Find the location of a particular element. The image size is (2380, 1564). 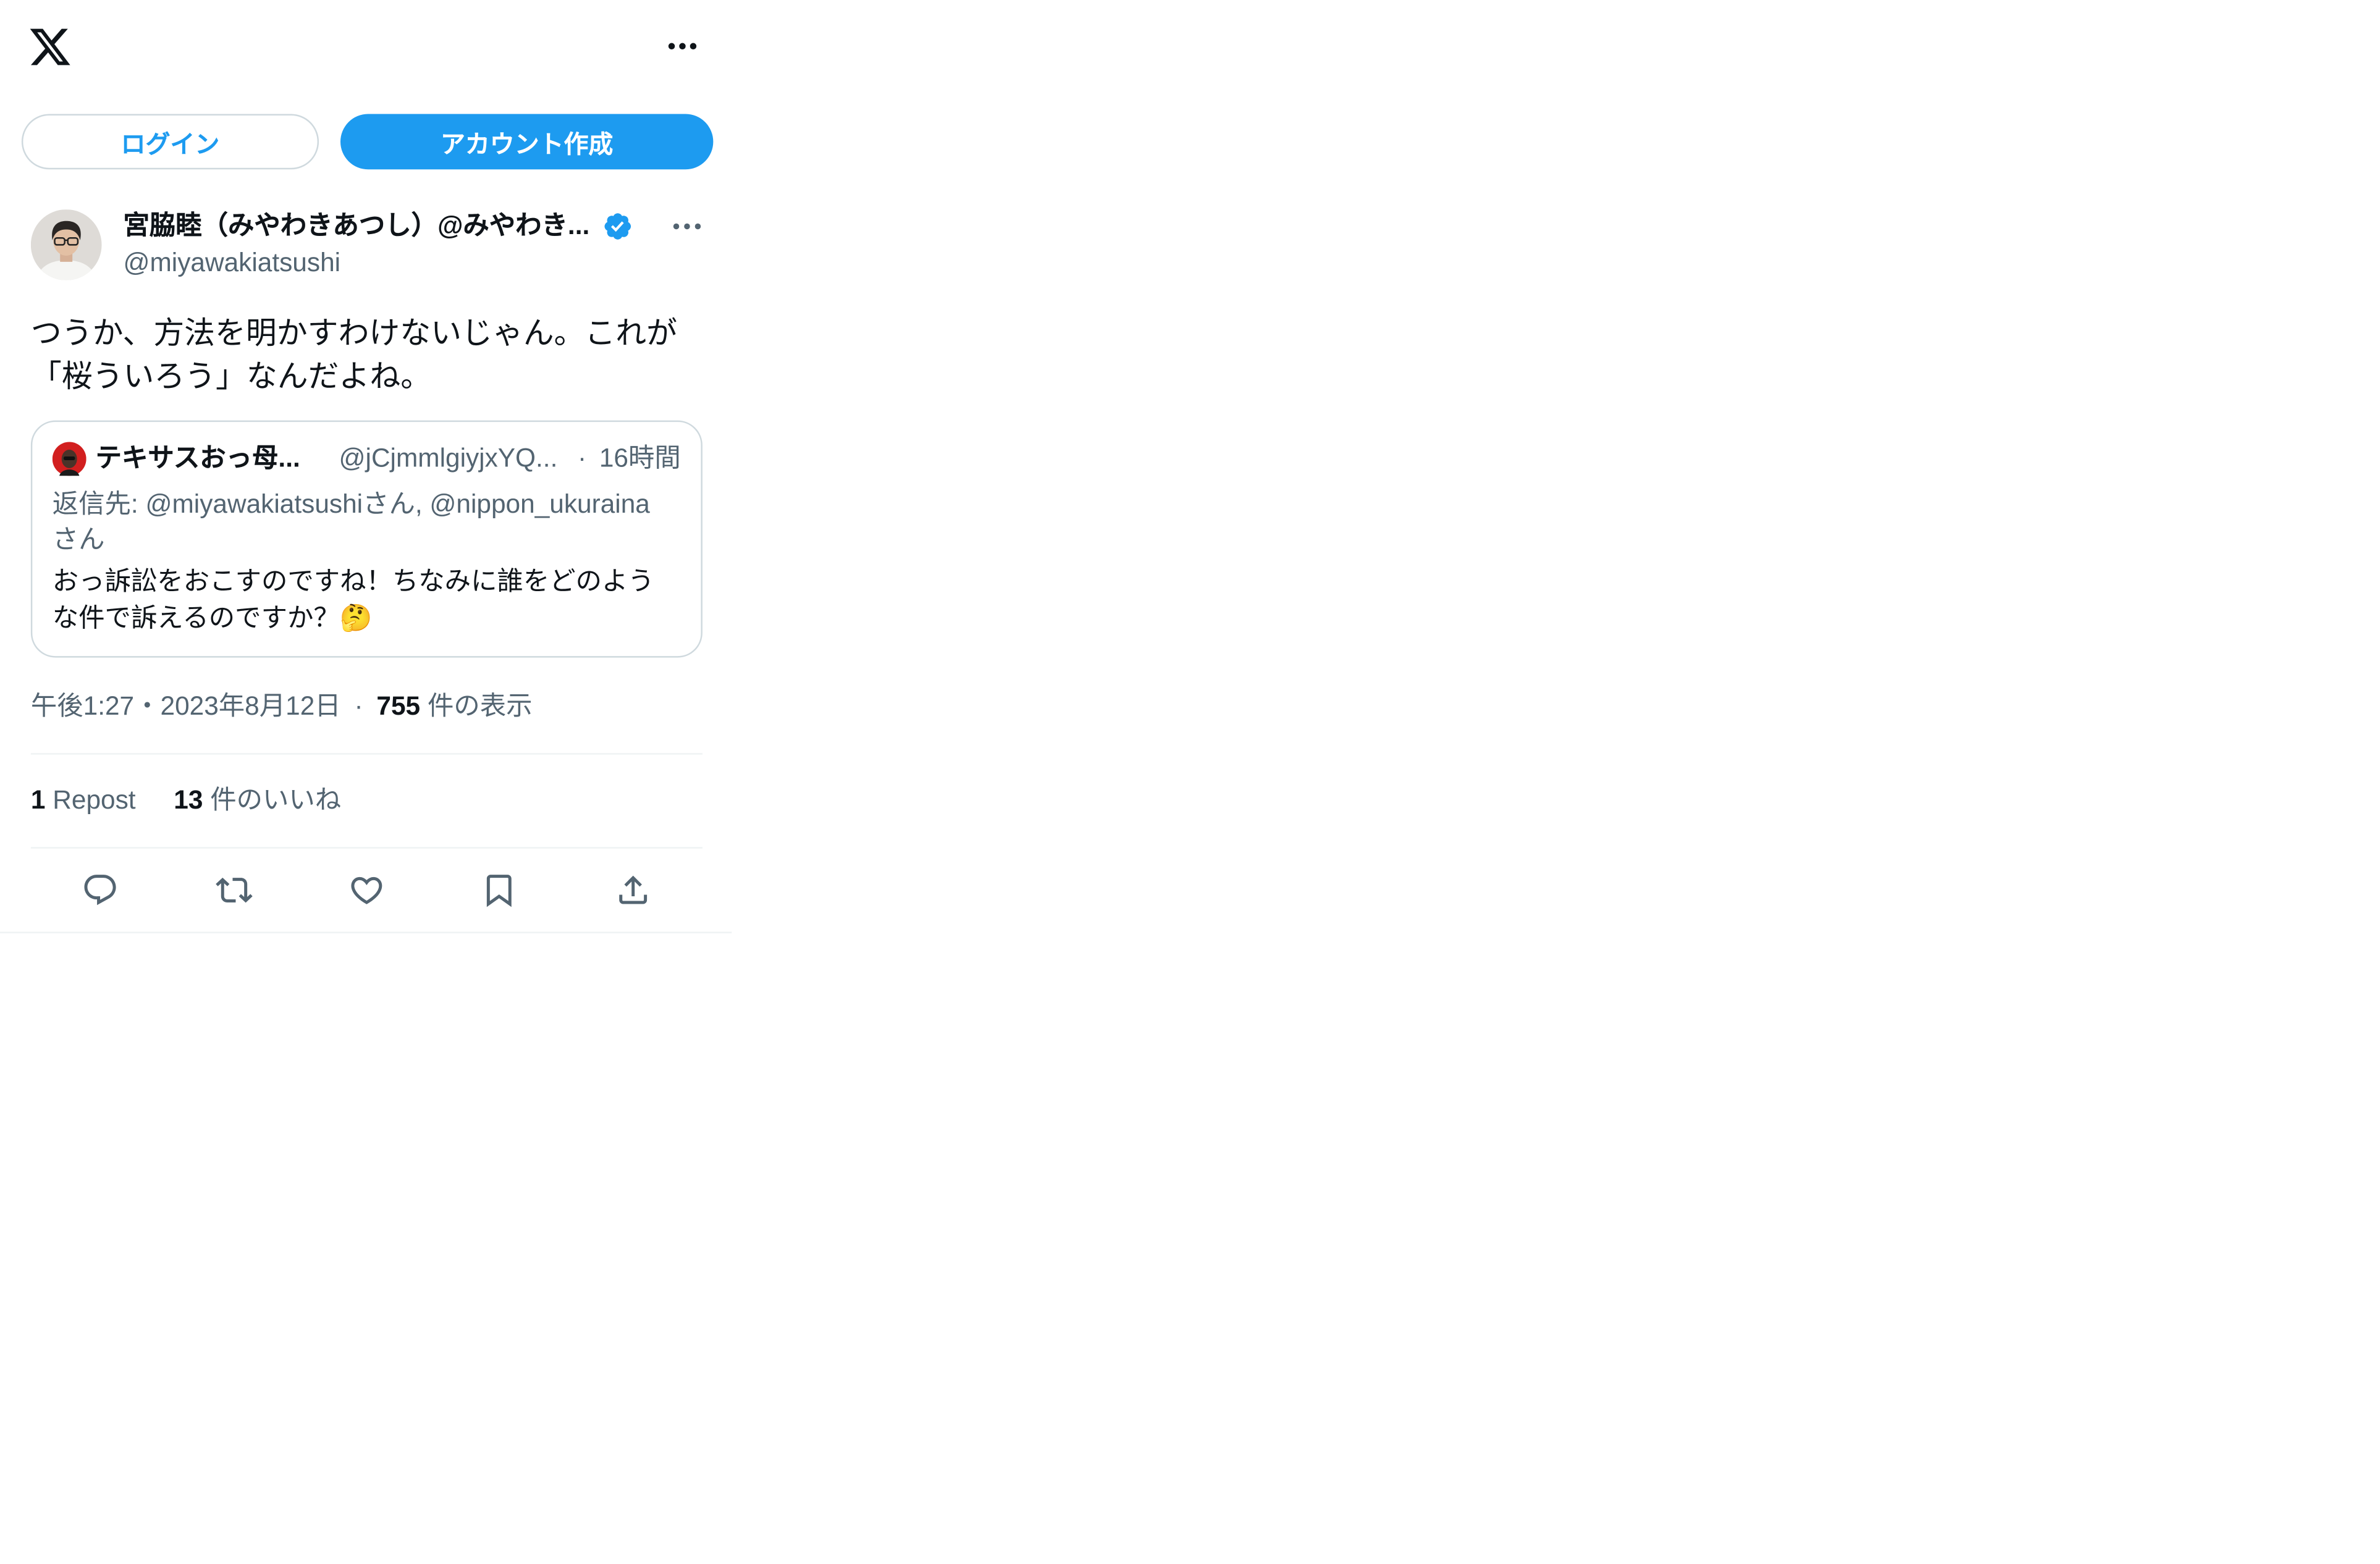

reply-icon is located at coordinates (100, 890).